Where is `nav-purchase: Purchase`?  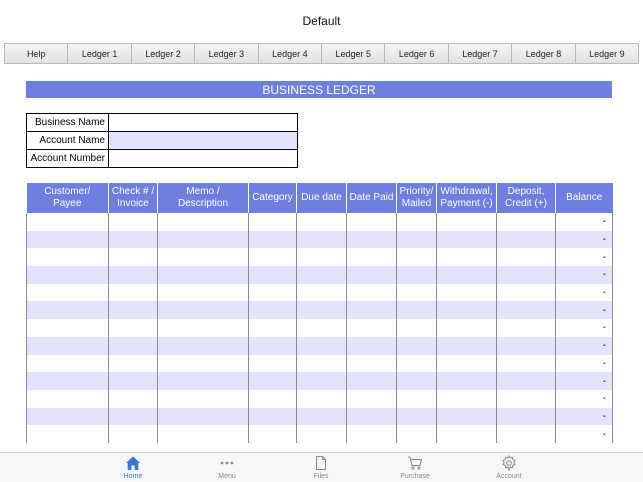
nav-purchase: Purchase is located at coordinates (415, 467).